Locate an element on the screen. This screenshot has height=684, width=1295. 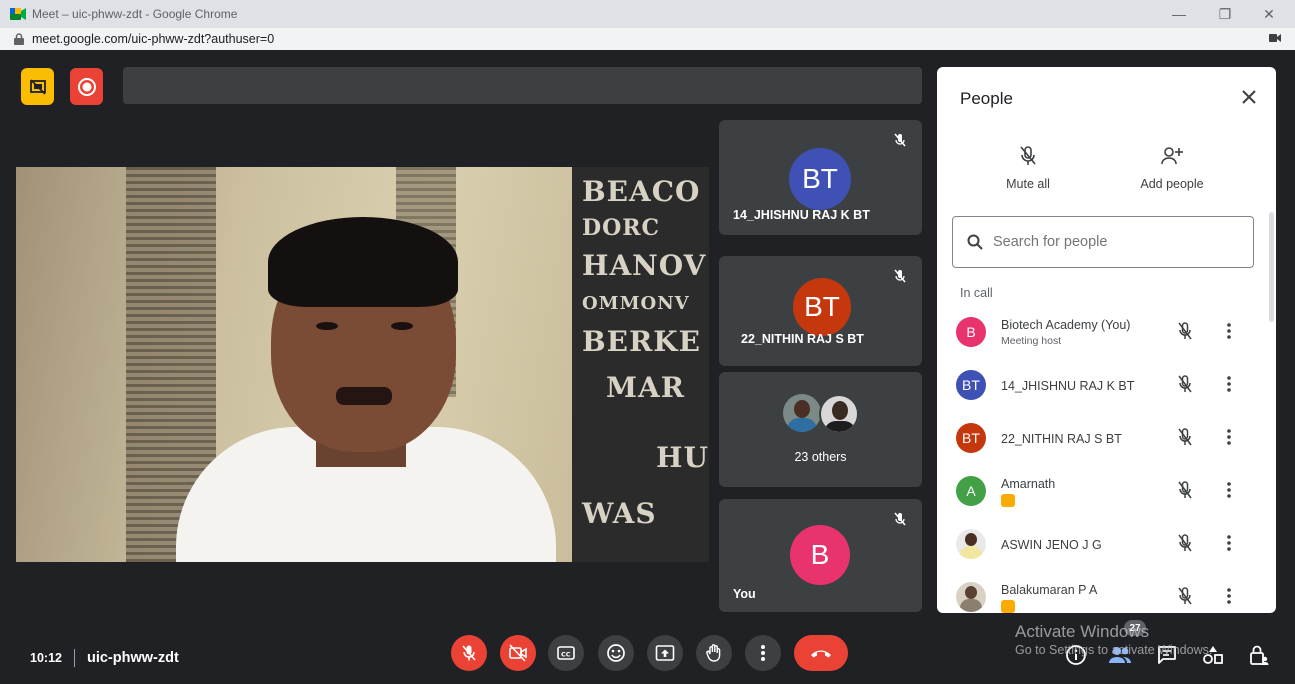
call-end-icon is located at coordinates (821, 654).